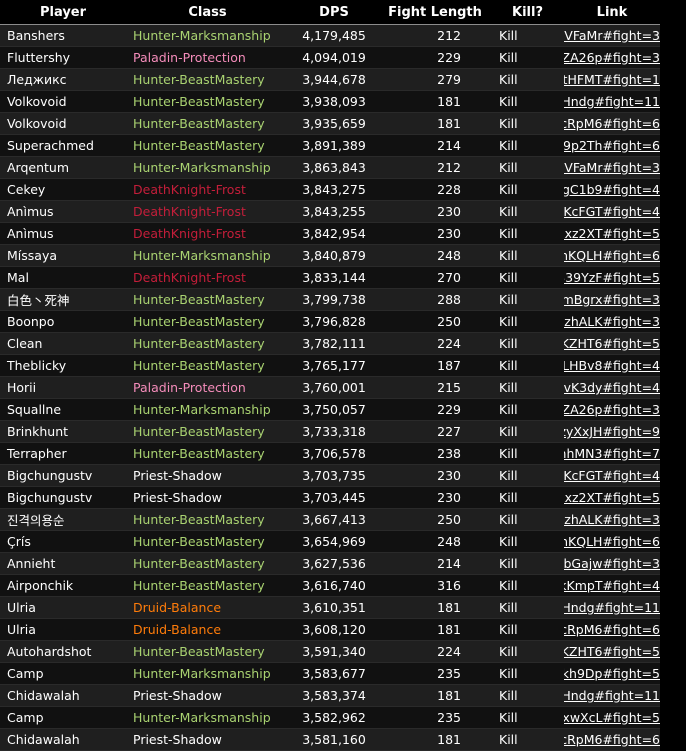 The width and height of the screenshot is (686, 751). I want to click on report-link: jkKmpT#fight=4, so click(612, 585).